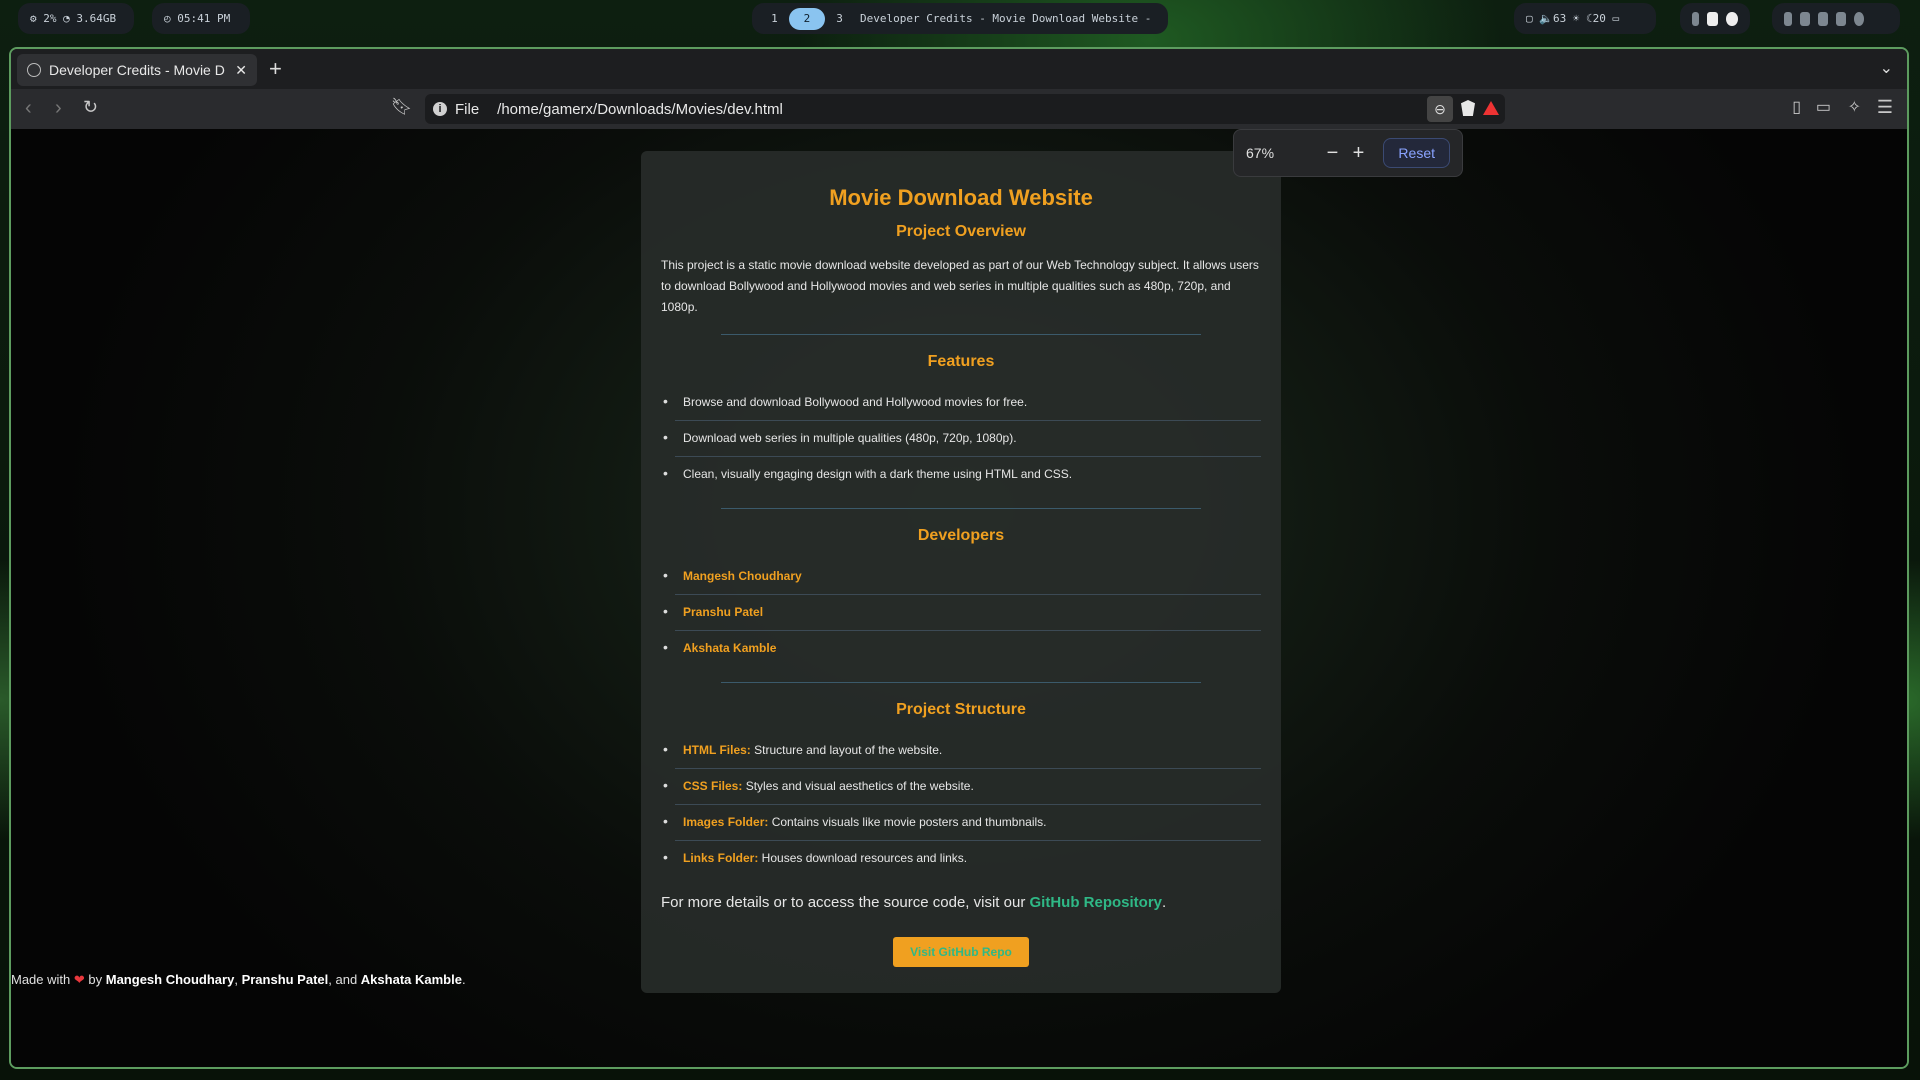 The width and height of the screenshot is (1920, 1080). I want to click on wallet-icon: ▭, so click(1823, 107).